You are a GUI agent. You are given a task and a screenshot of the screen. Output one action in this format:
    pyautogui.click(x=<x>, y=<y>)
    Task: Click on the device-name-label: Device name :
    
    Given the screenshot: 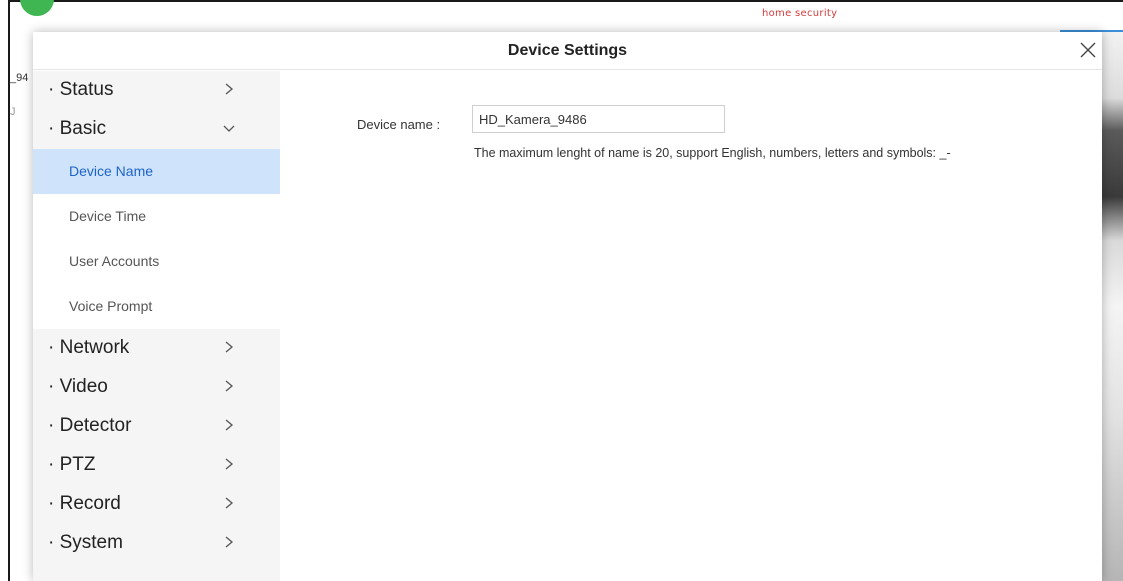 What is the action you would take?
    pyautogui.click(x=399, y=124)
    